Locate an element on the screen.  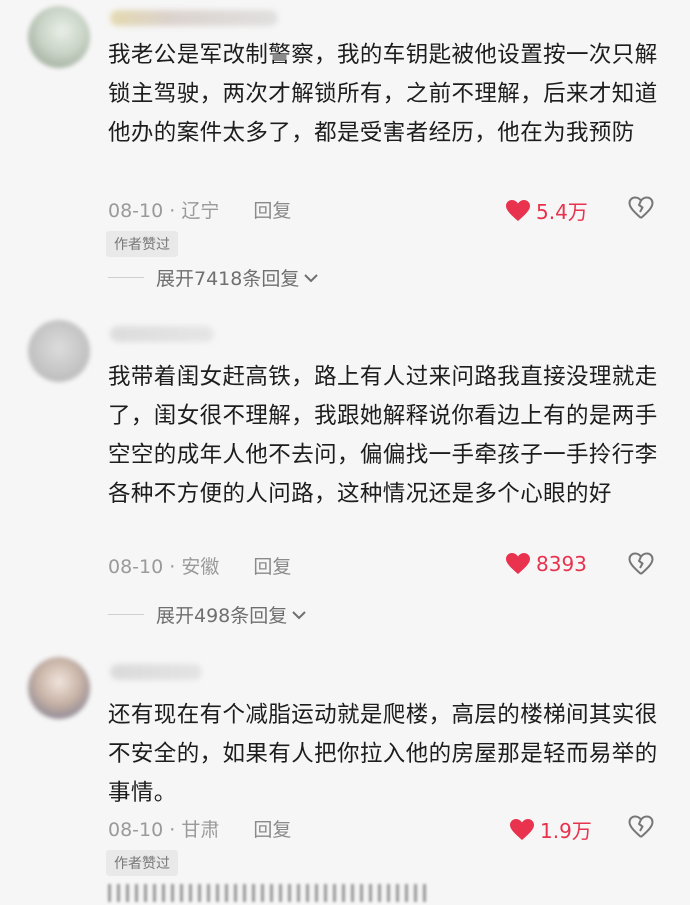
comment-meta: 08-10 · 安徽 回复 is located at coordinates (199, 565).